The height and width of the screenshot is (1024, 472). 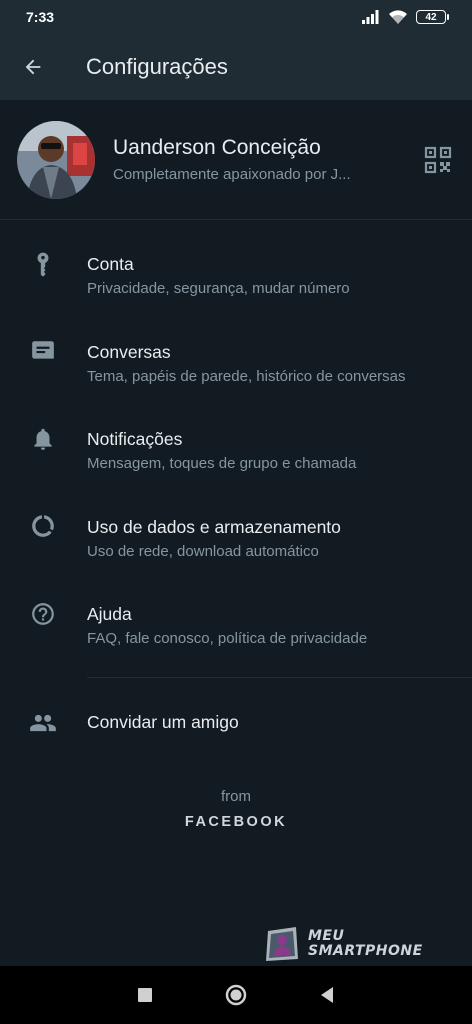 I want to click on battery-level: 42, so click(x=431, y=17).